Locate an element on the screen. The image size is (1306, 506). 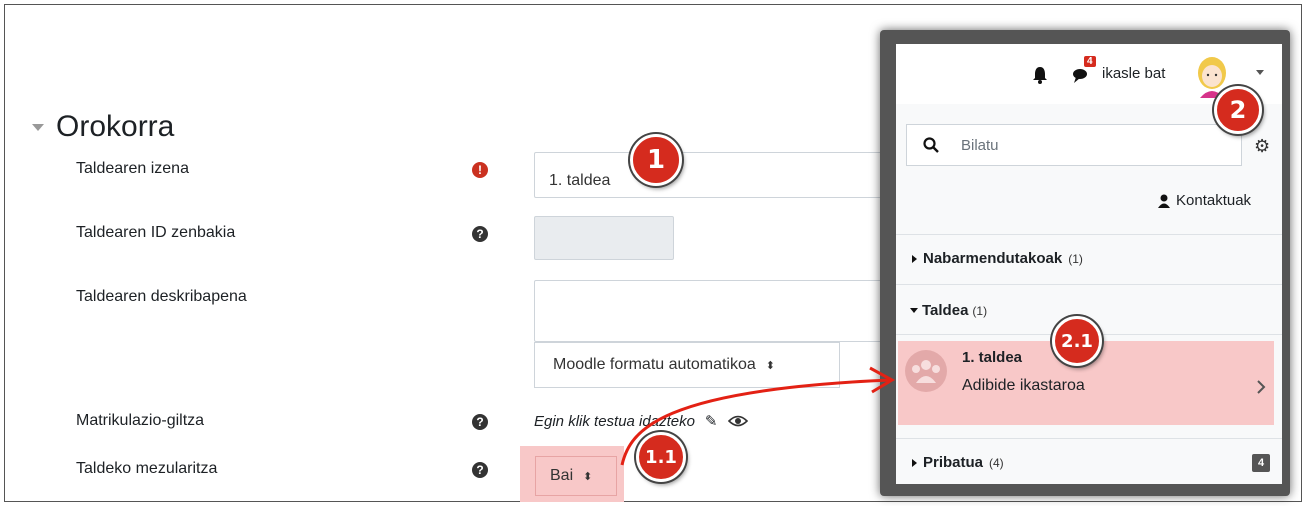
group-name-input: 1. taldea is located at coordinates (709, 175).